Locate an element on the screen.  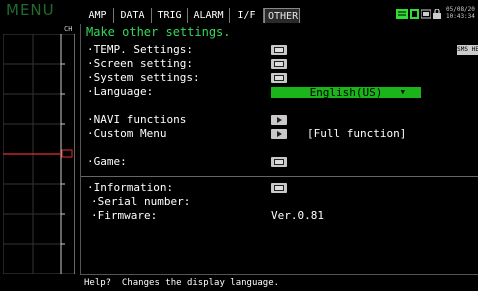
tab-trig: TRIG is located at coordinates (170, 15).